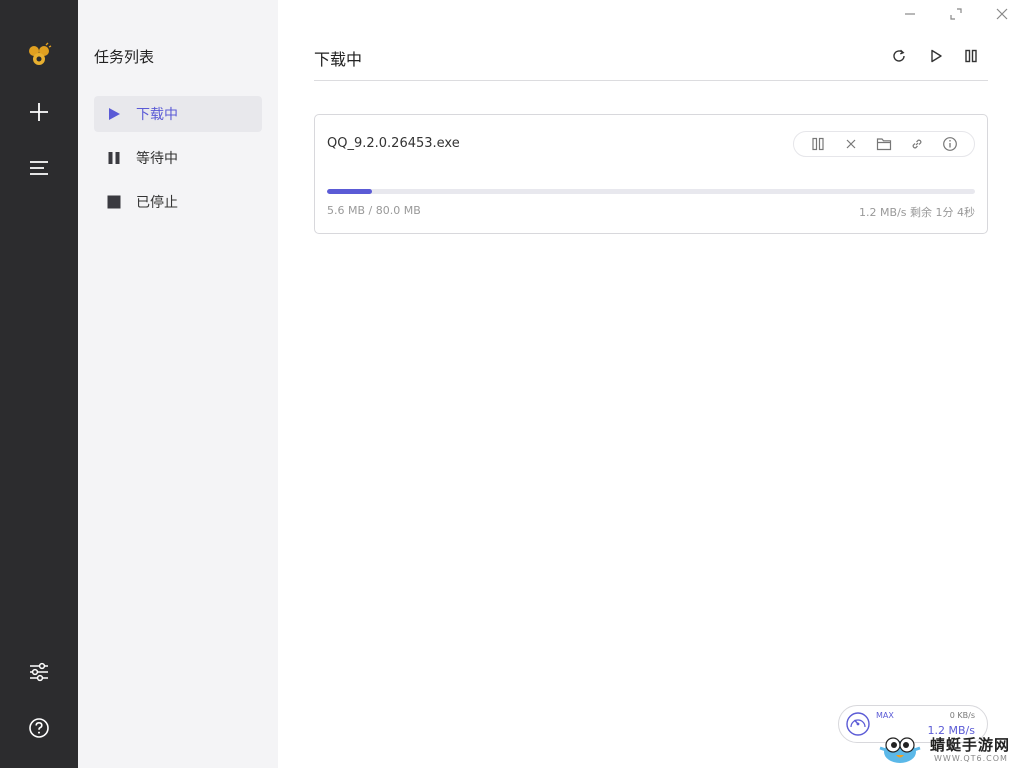 This screenshot has height=770, width=1024. I want to click on info-icon, so click(949, 144).